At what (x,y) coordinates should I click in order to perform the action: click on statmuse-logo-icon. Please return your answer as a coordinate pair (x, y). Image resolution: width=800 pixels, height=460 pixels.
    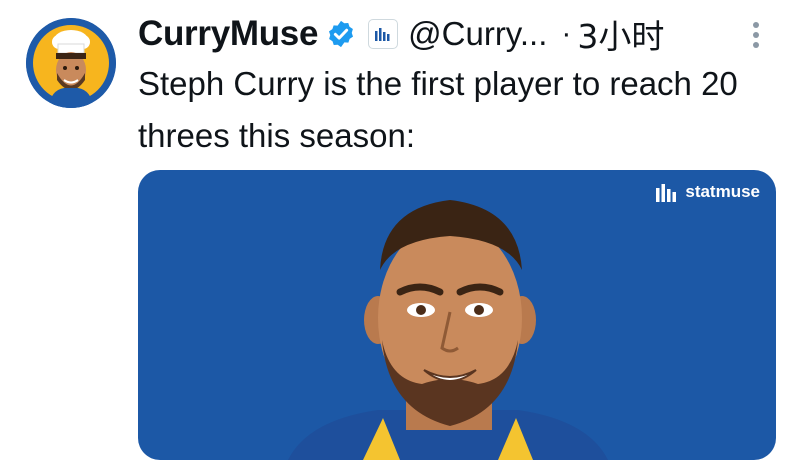
    Looking at the image, I should click on (382, 34).